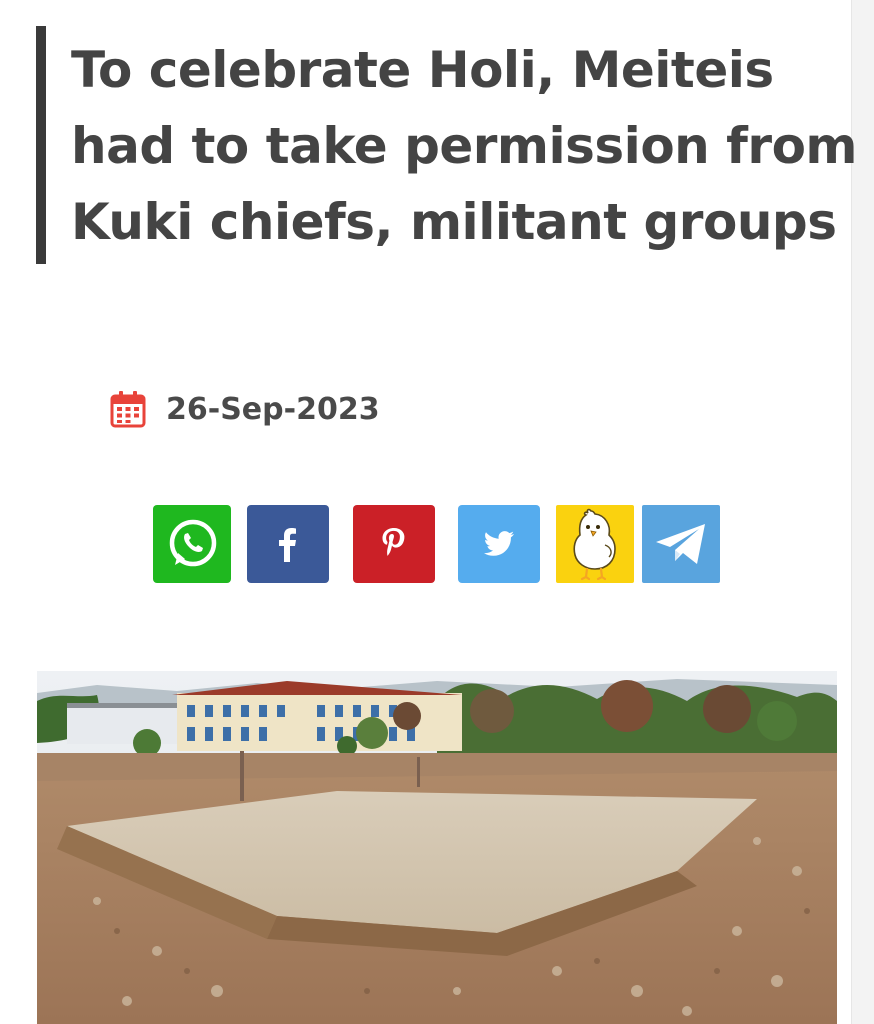 This screenshot has height=1024, width=874. I want to click on twitter-share-button, so click(499, 544).